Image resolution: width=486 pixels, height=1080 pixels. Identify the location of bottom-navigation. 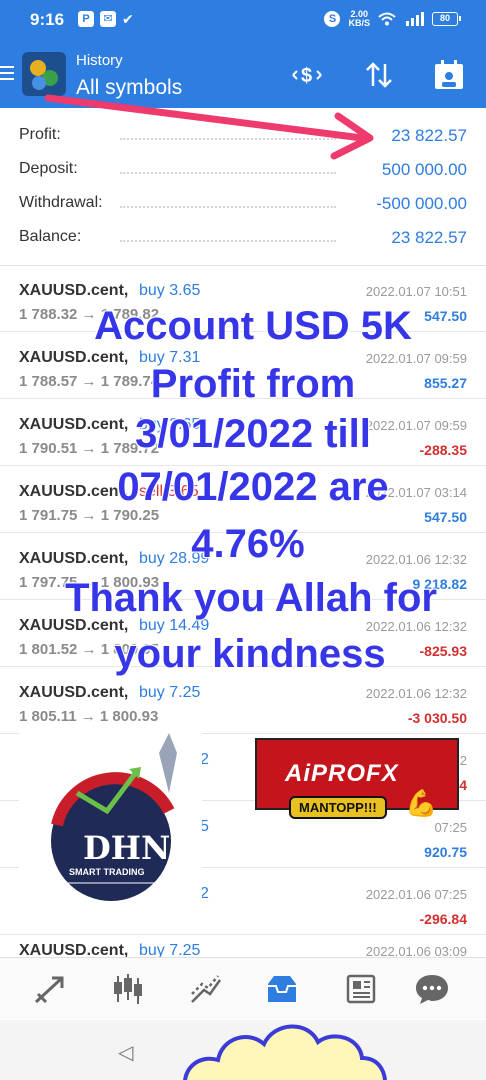
(243, 988).